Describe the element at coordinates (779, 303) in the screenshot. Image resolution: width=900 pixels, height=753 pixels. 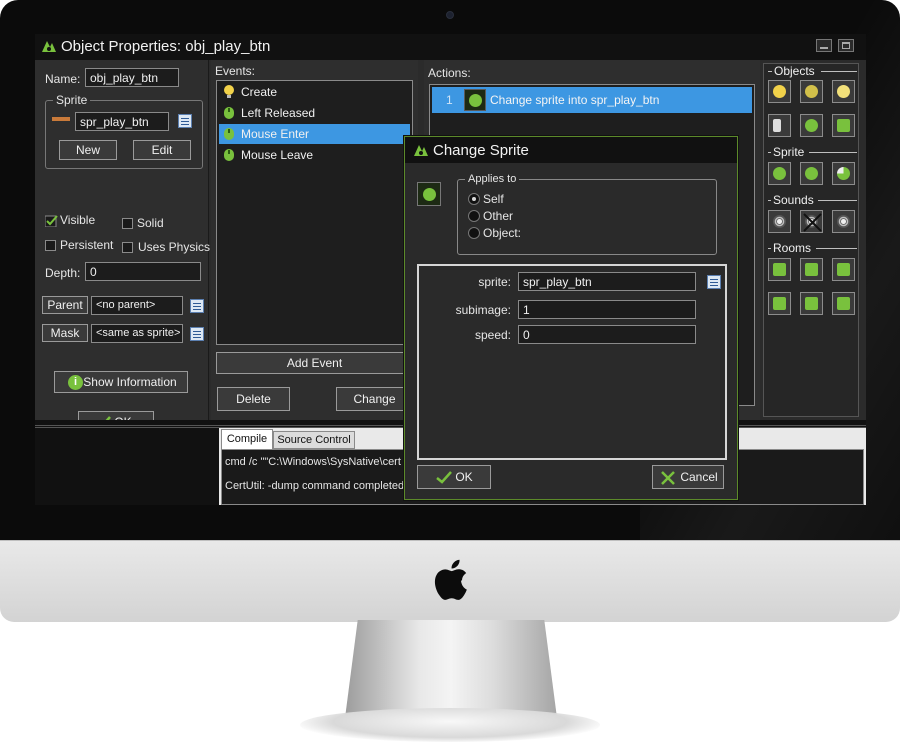
I see `different-room-tool` at that location.